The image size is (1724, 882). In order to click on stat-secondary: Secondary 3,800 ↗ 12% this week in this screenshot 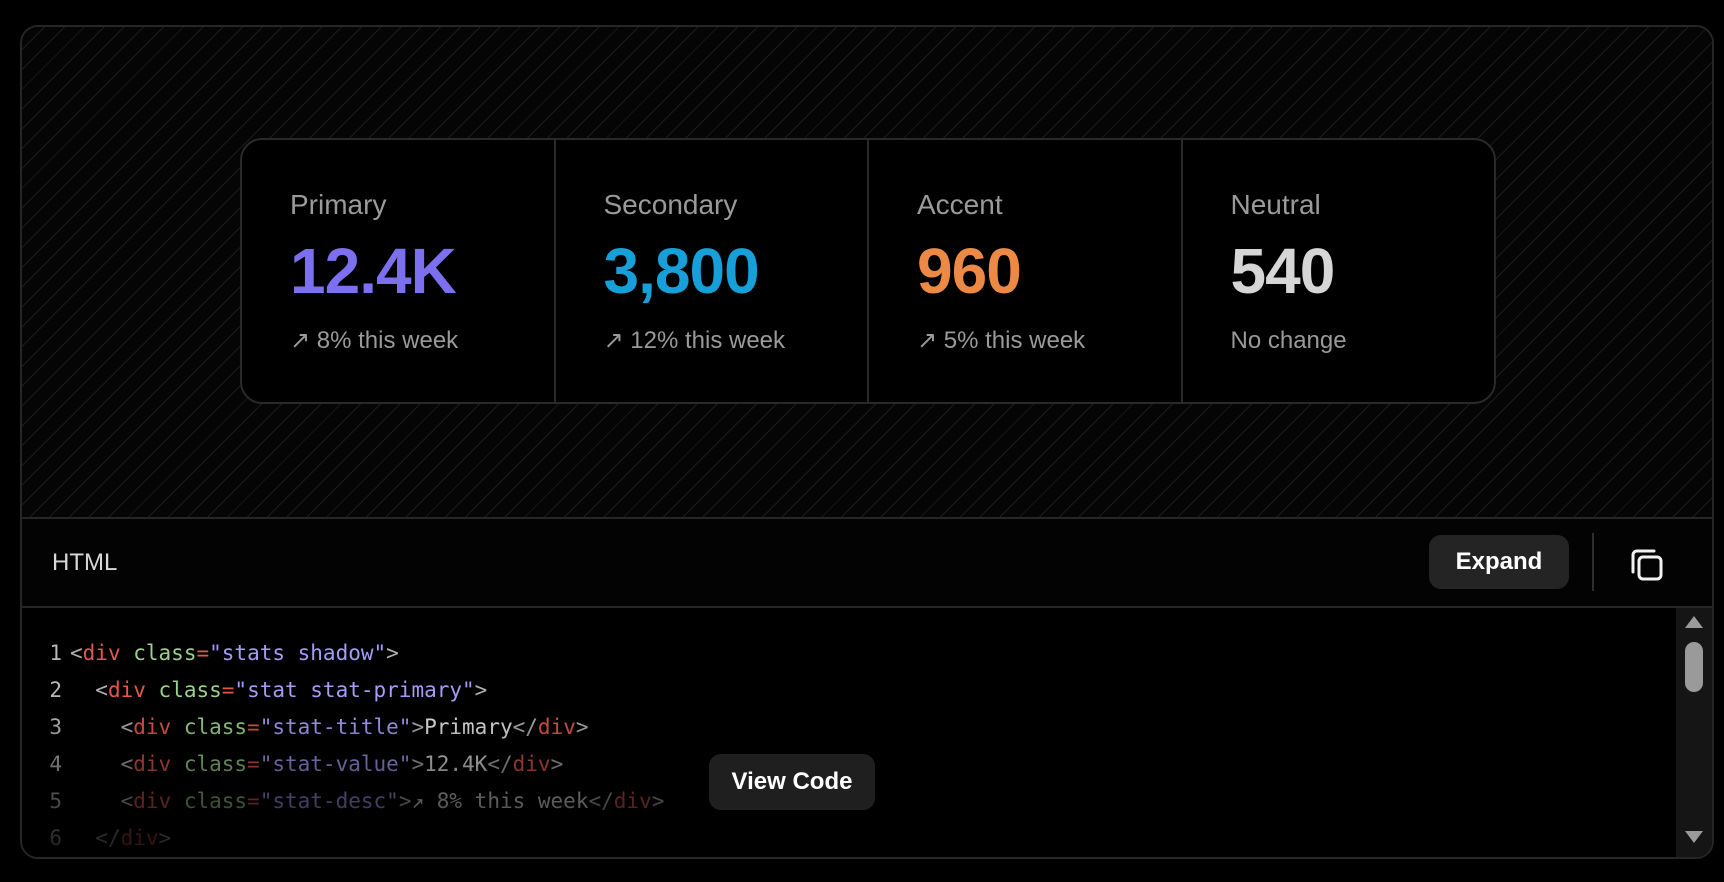, I will do `click(712, 271)`.